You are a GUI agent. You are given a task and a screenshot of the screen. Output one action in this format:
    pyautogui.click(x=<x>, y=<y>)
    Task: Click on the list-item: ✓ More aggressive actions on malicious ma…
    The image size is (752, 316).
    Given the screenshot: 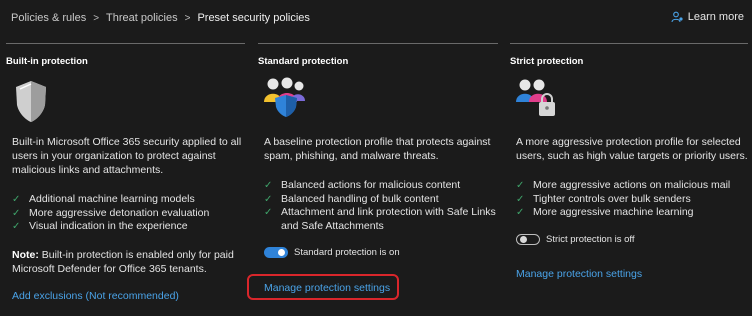 What is the action you would take?
    pyautogui.click(x=623, y=185)
    